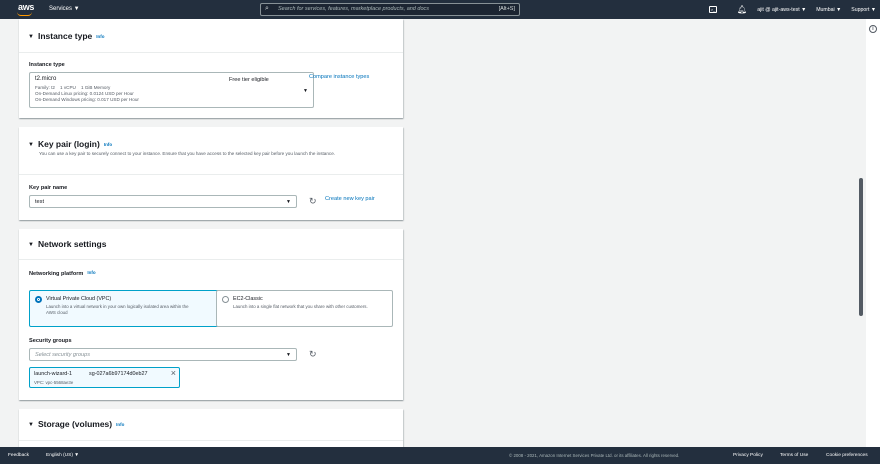  I want to click on key-pair-heading: ▼ Key pair (login) Info, so click(70, 144).